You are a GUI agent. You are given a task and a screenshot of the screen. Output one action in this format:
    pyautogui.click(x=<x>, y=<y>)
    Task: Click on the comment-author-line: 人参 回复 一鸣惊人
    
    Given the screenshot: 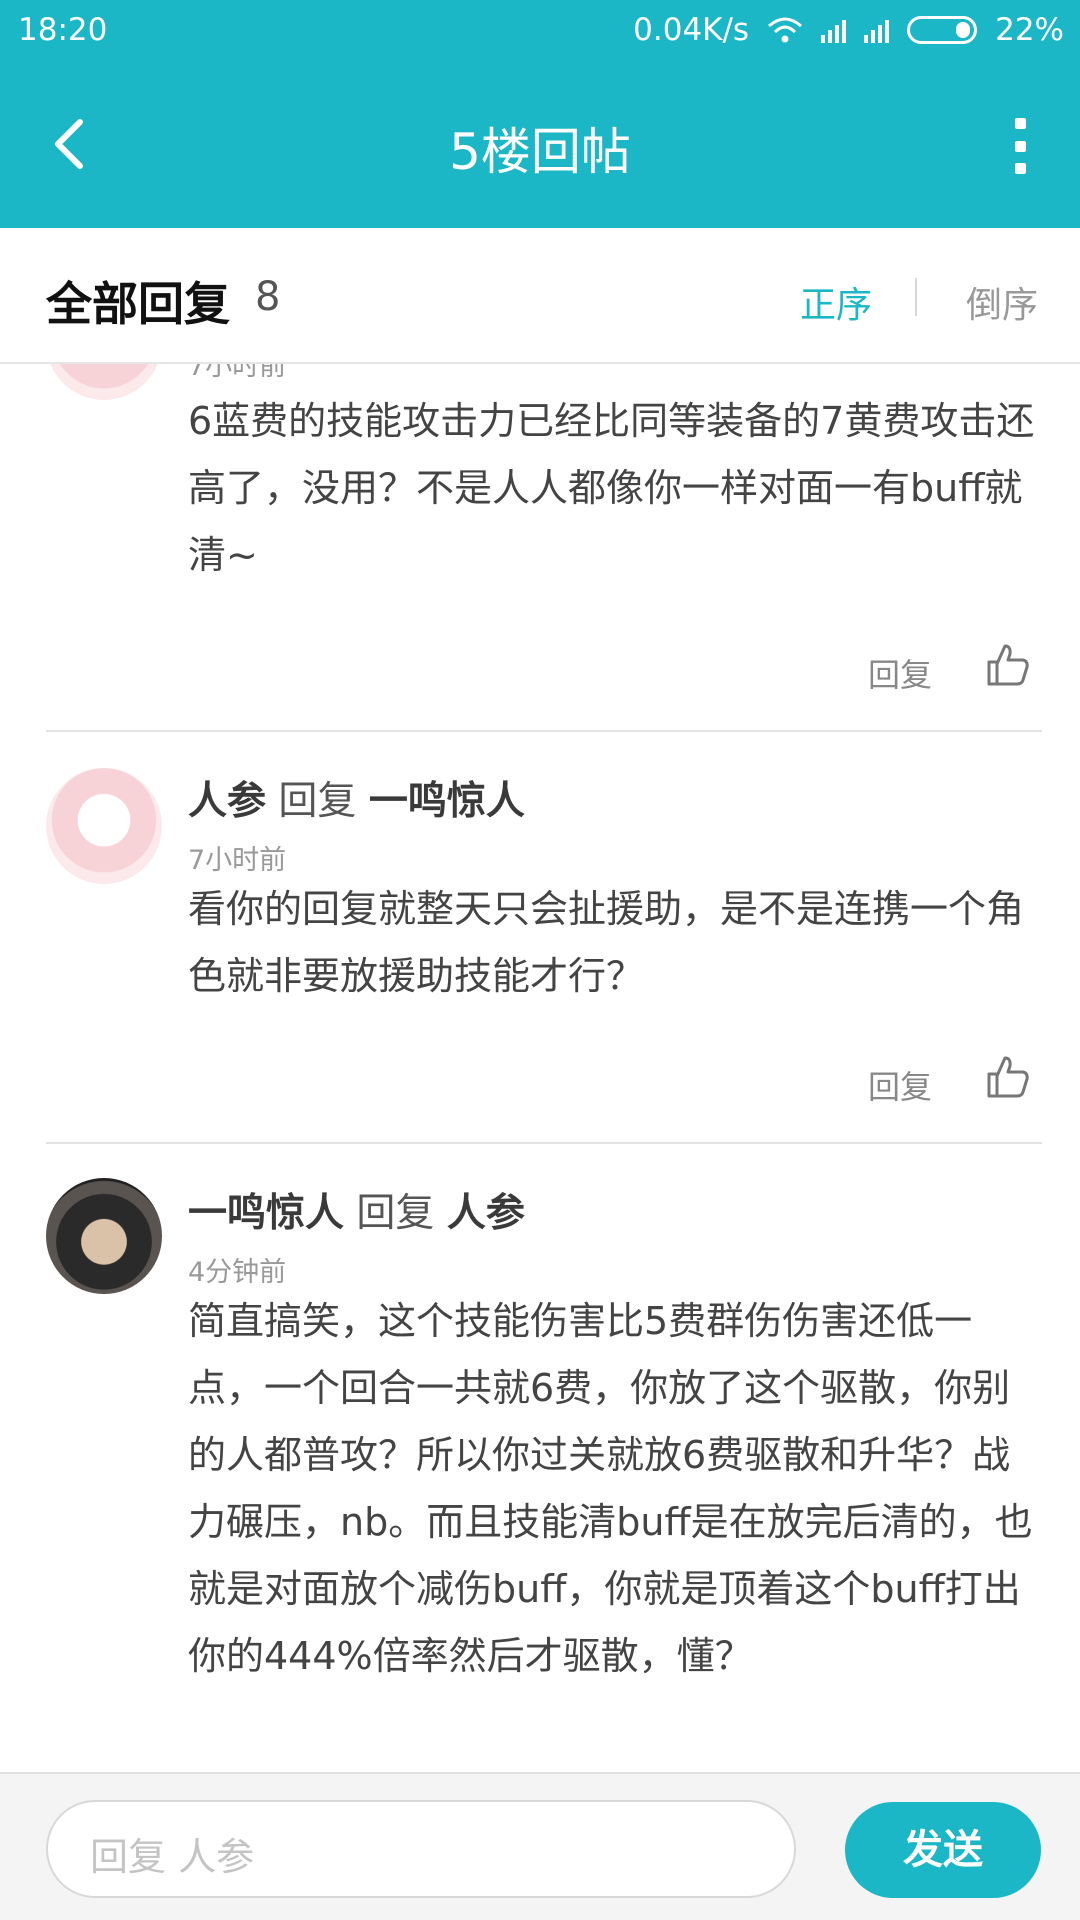 What is the action you would take?
    pyautogui.click(x=356, y=798)
    